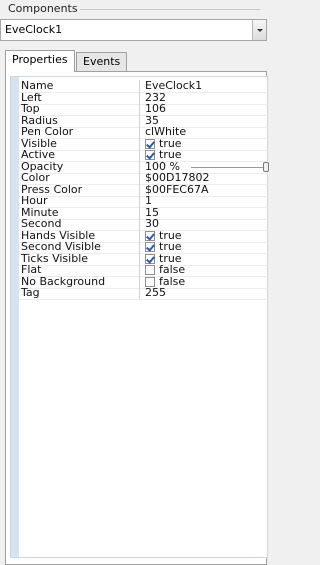 Image resolution: width=320 pixels, height=565 pixels. I want to click on property-row: Name EveClock1, so click(144, 86).